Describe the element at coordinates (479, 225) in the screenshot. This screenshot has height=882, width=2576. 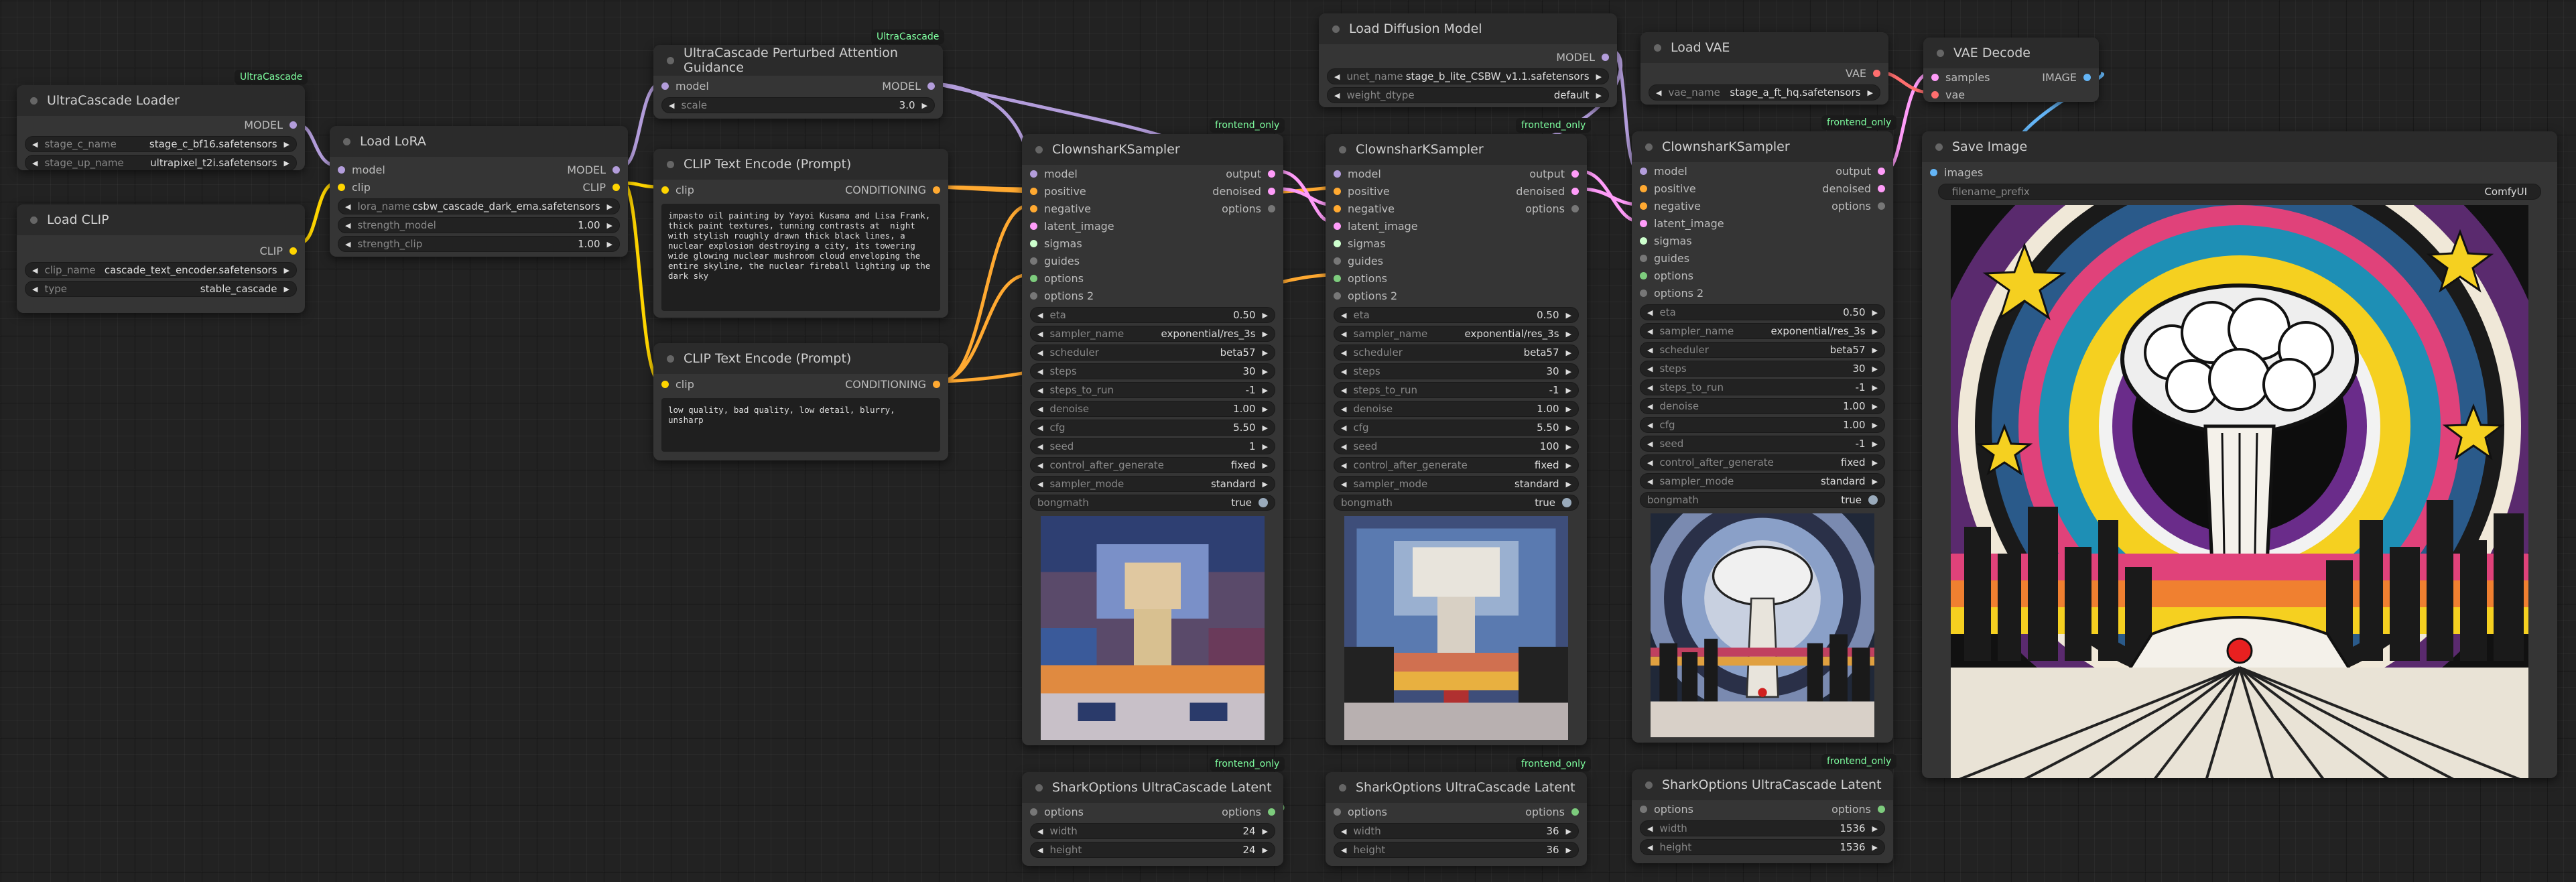
I see `number-strength-model: ◀ strength_model 1.00 ▶` at that location.